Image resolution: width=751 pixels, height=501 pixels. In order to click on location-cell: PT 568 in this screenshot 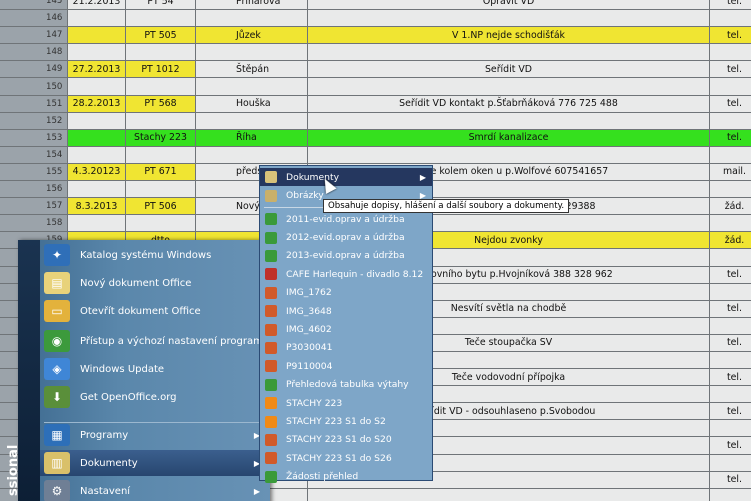, I will do `click(161, 103)`.